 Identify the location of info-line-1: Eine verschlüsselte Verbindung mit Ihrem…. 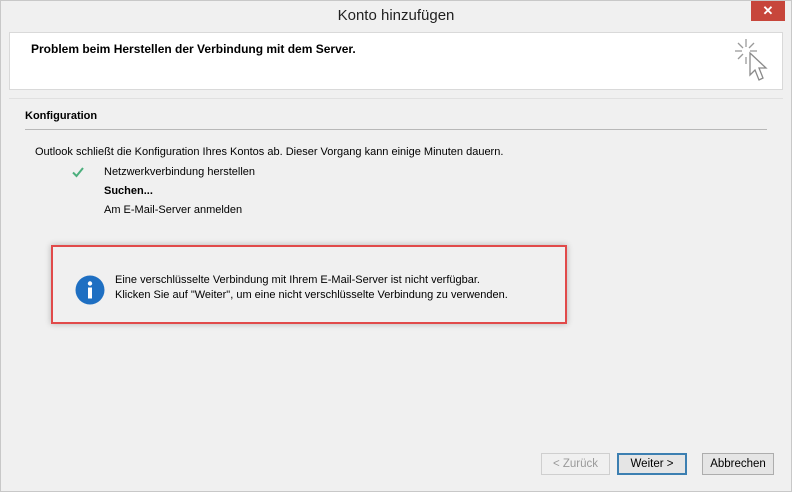
(297, 280).